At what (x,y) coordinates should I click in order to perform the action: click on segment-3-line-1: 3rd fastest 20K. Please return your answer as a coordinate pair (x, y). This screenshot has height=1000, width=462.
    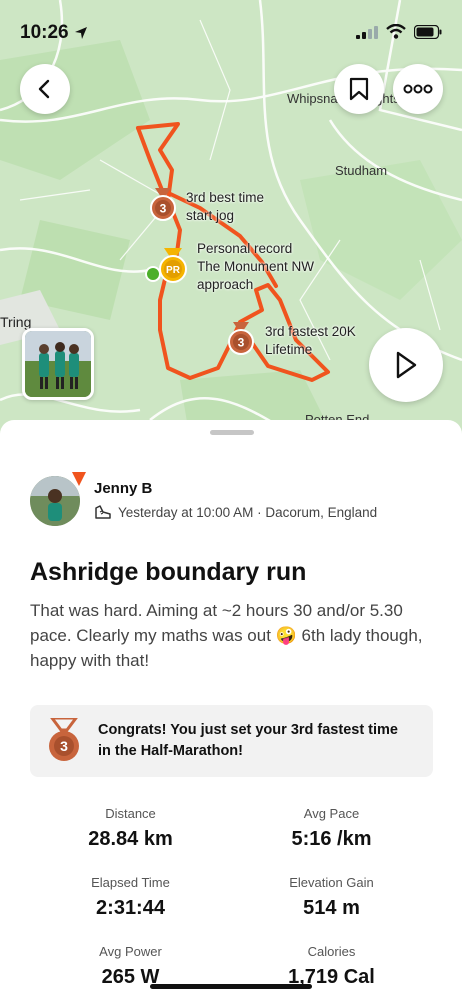
    Looking at the image, I should click on (310, 331).